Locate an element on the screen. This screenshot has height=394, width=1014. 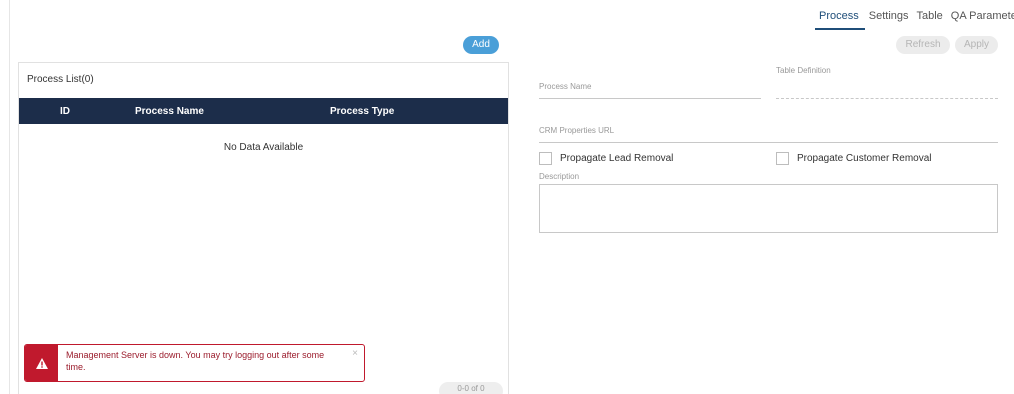
warning-icon is located at coordinates (41, 363).